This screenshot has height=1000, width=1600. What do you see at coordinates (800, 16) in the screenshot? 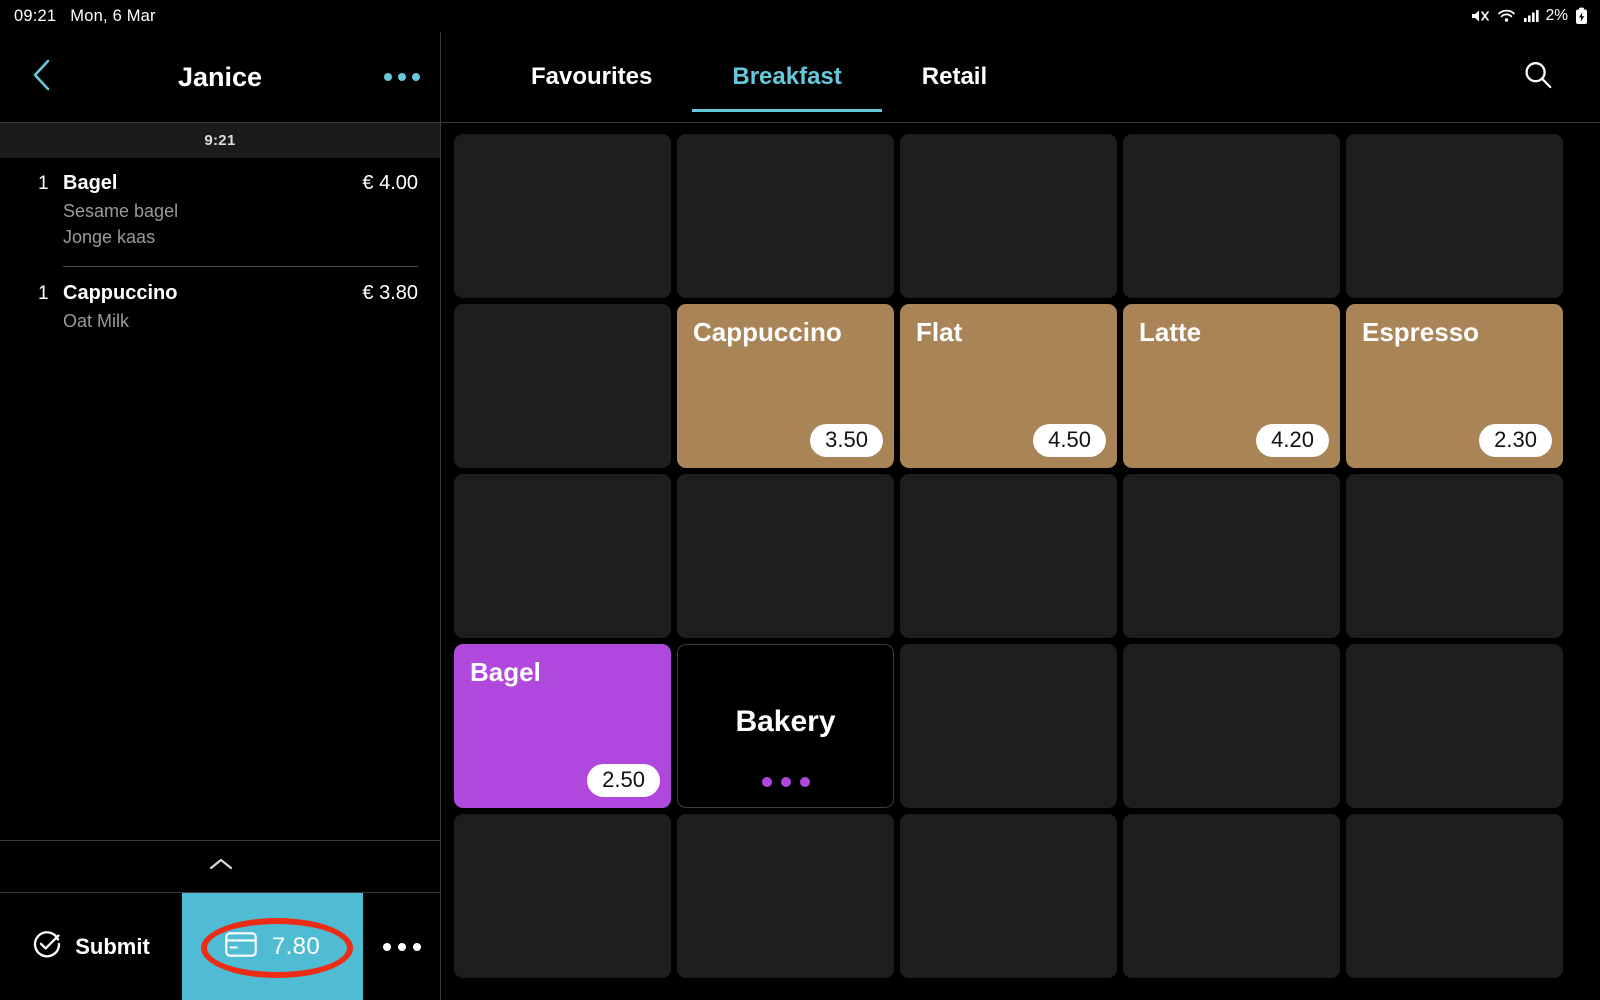
I see `system-status-bar: 09:21 Mon, 6 Mar 2%` at bounding box center [800, 16].